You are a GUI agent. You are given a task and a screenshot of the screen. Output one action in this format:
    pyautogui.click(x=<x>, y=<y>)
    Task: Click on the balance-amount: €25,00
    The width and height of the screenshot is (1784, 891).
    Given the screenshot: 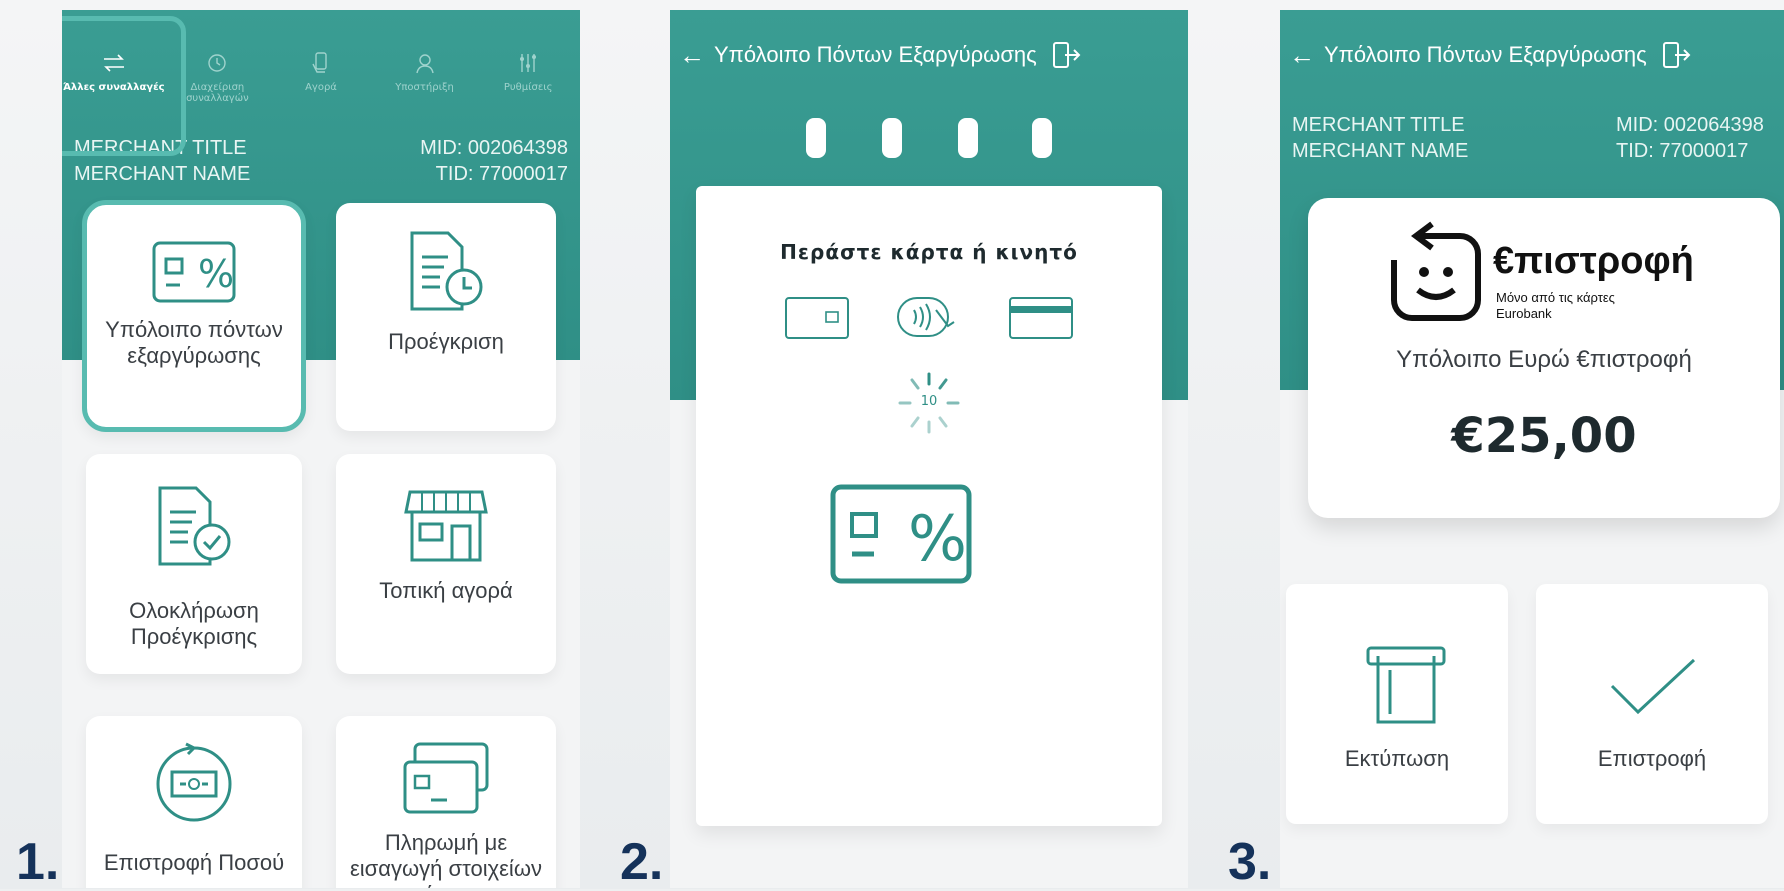 What is the action you would take?
    pyautogui.click(x=1544, y=436)
    